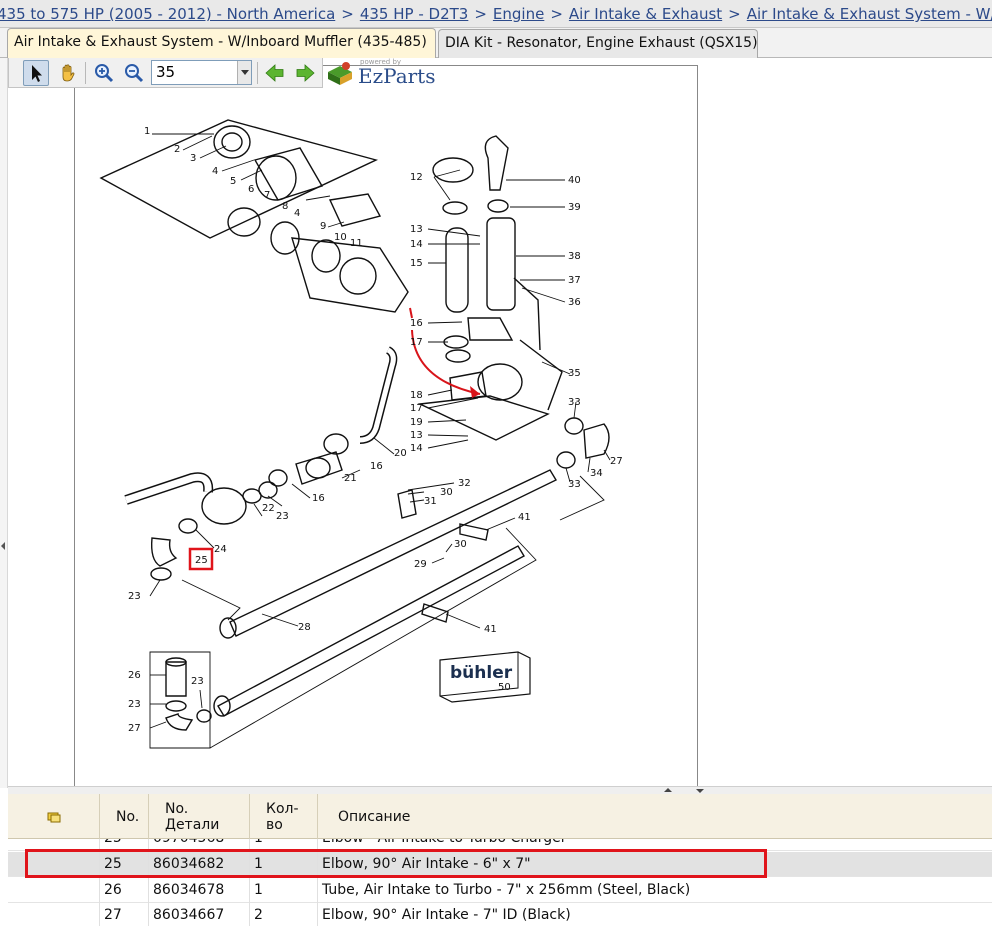  What do you see at coordinates (574, 373) in the screenshot?
I see `callout-35: 35` at bounding box center [574, 373].